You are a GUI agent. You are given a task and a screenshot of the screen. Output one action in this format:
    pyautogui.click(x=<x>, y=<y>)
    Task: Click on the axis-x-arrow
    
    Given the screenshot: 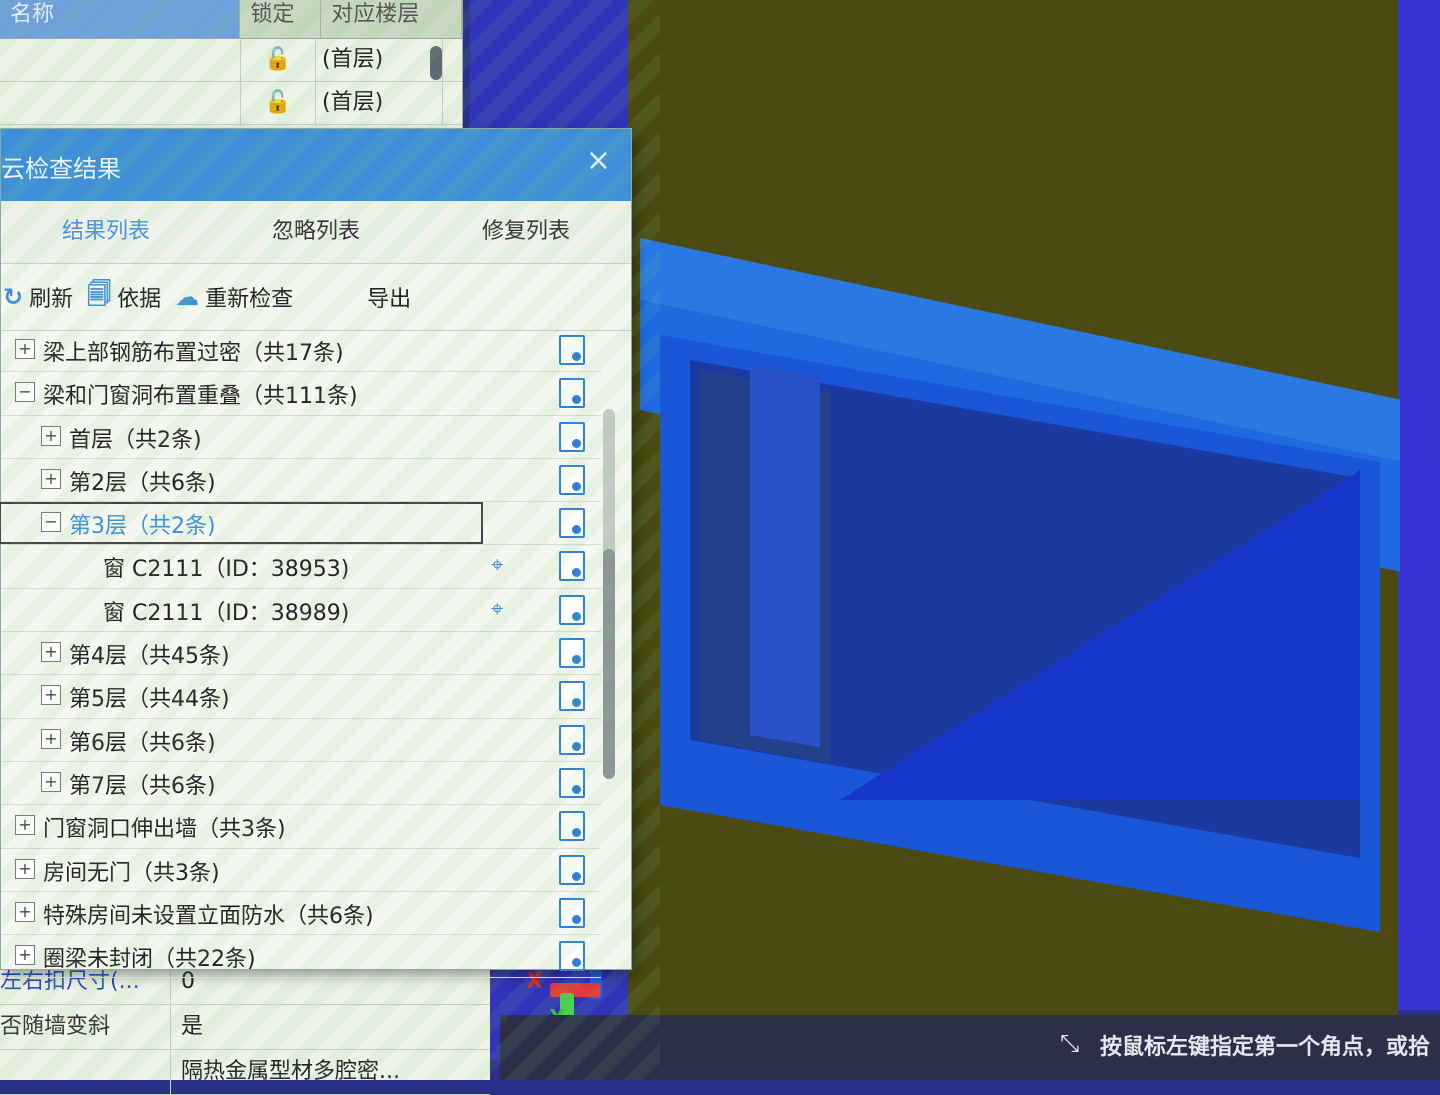 What is the action you would take?
    pyautogui.click(x=575, y=990)
    